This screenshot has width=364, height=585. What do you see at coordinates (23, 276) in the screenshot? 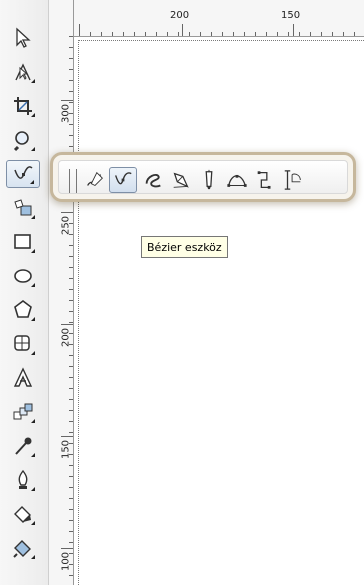
I see `ellipse-tool-button` at bounding box center [23, 276].